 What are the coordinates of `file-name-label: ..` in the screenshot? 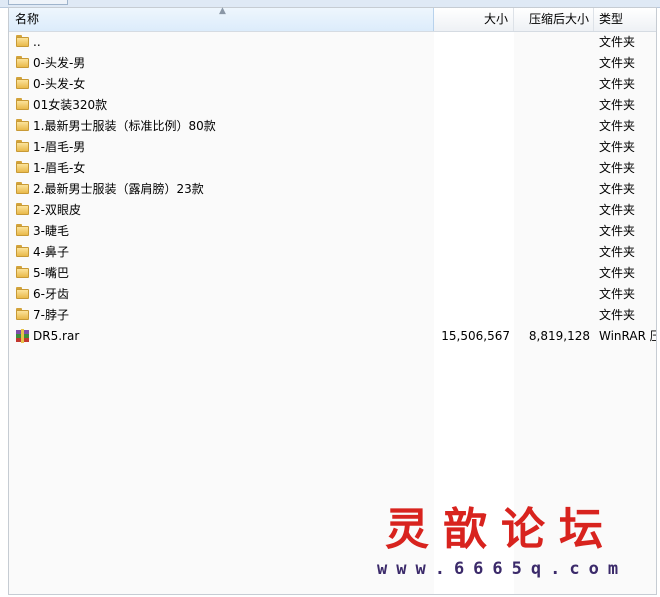 It's located at (37, 42).